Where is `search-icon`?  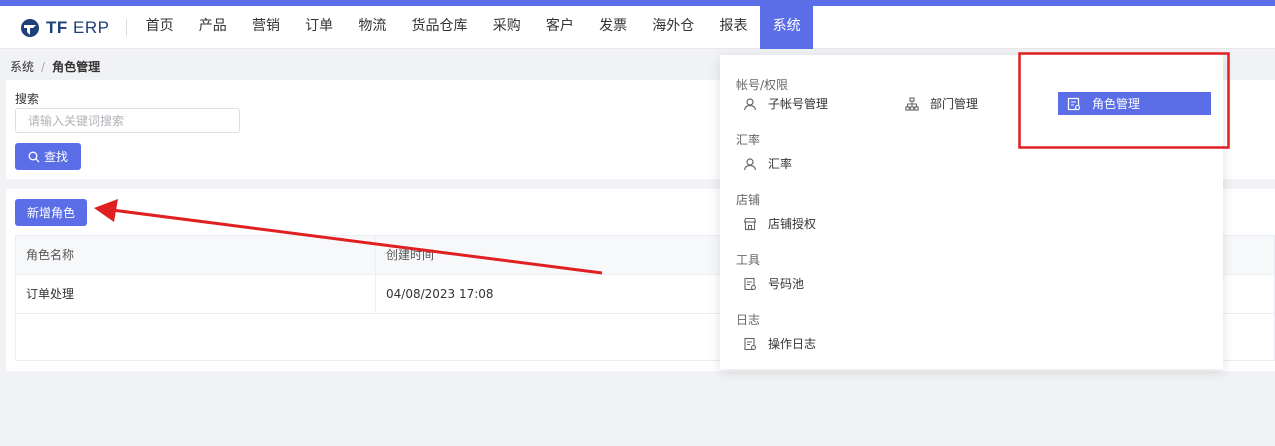 search-icon is located at coordinates (34, 156).